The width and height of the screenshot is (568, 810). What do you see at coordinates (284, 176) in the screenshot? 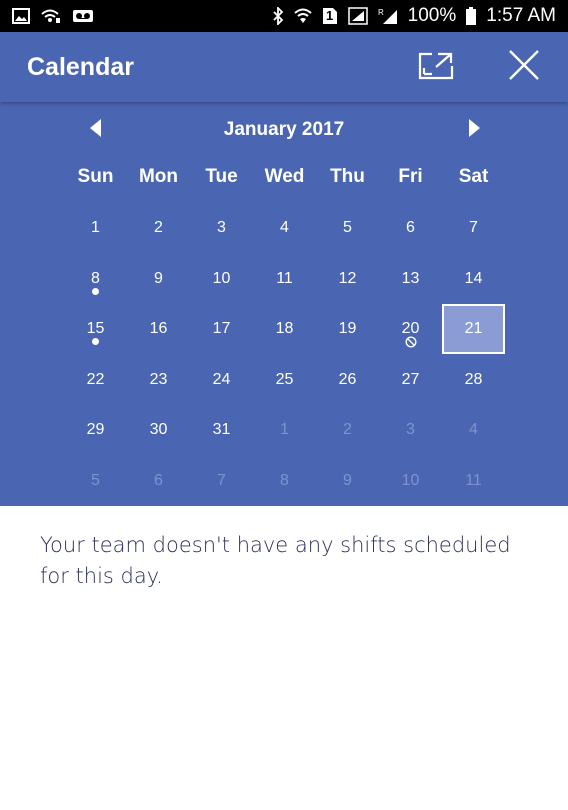
I see `weekday-label: Wed` at bounding box center [284, 176].